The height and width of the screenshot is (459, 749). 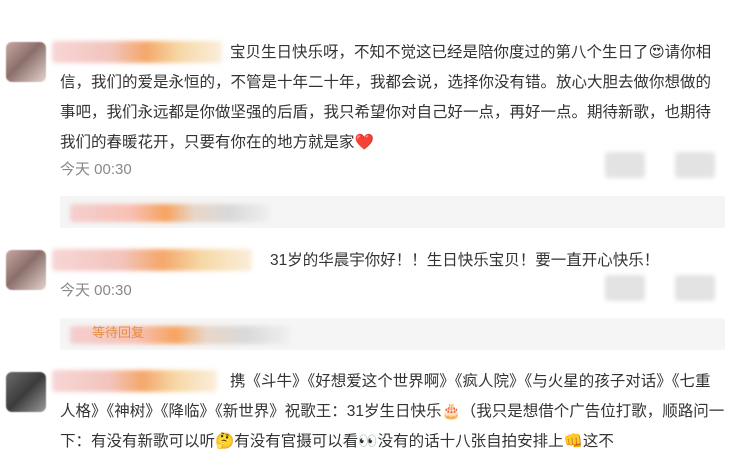 What do you see at coordinates (465, 260) in the screenshot?
I see `comment-text: 31岁的华晨宇你好！！生日快乐宝贝！要一直开心快乐！` at bounding box center [465, 260].